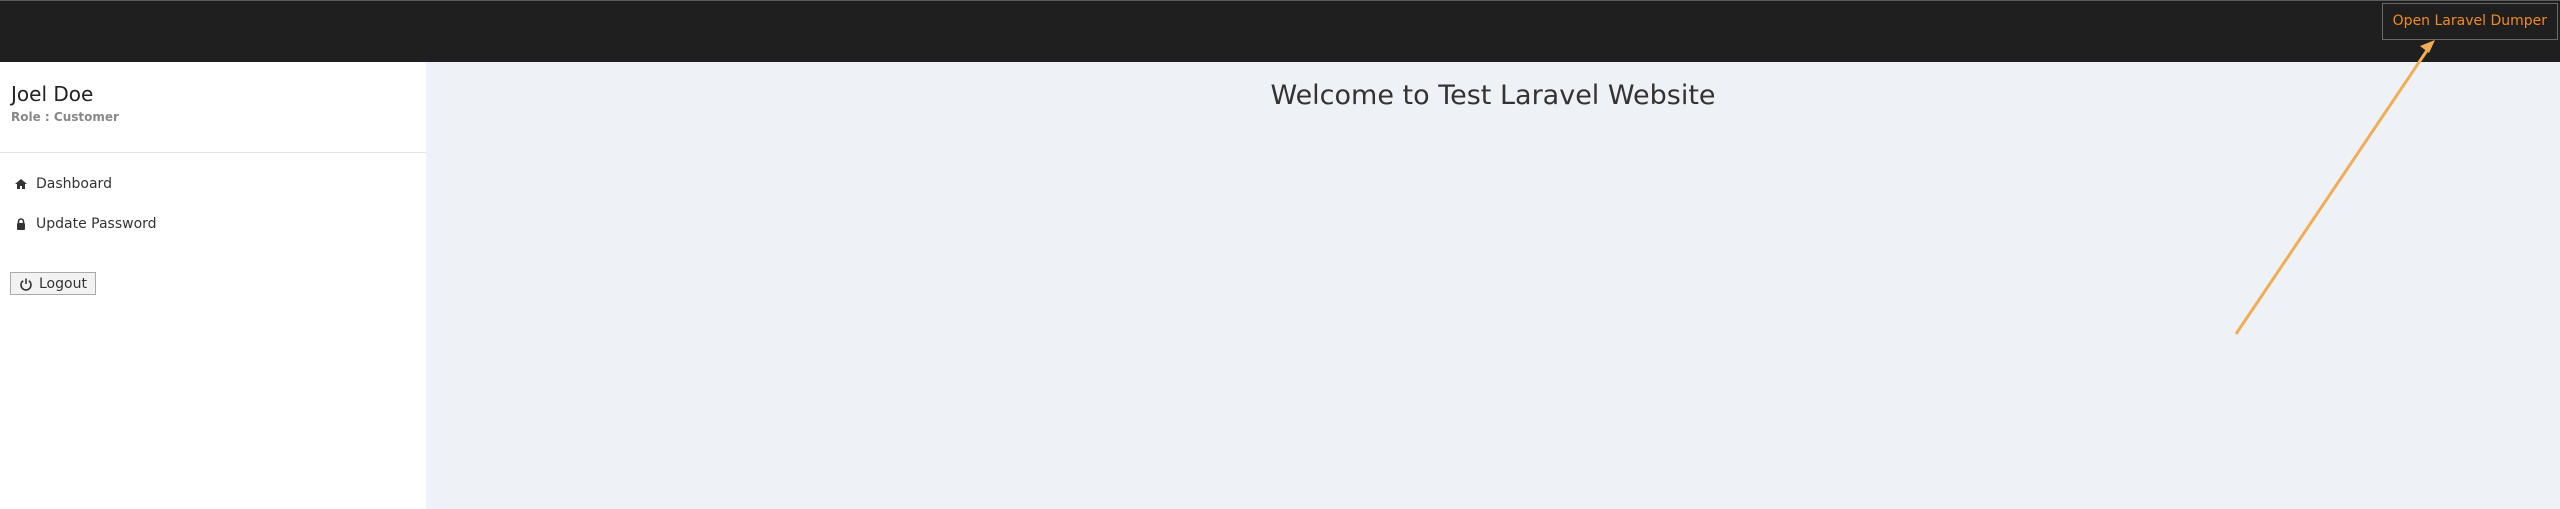 The height and width of the screenshot is (509, 2560). I want to click on sidebar-item-dashboard: Dashboard, so click(63, 184).